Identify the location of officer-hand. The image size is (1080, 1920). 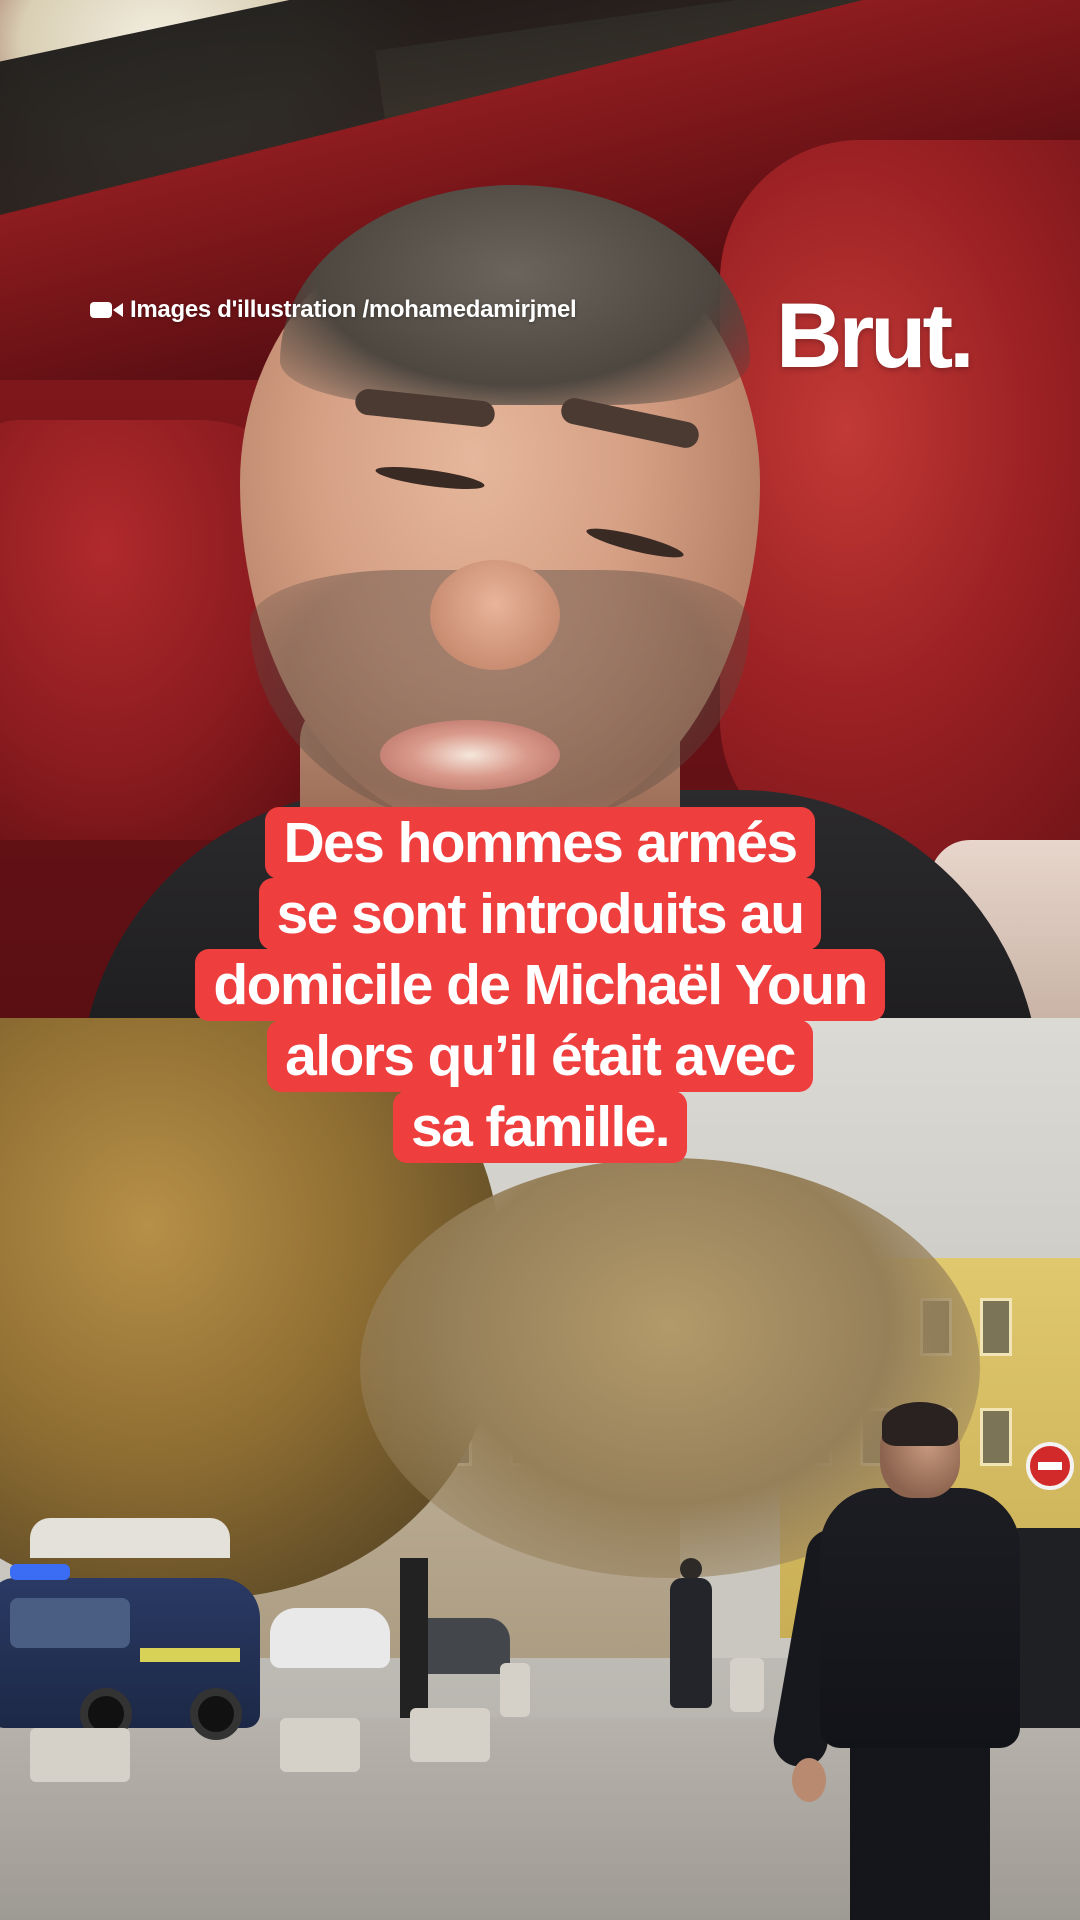
(809, 1780).